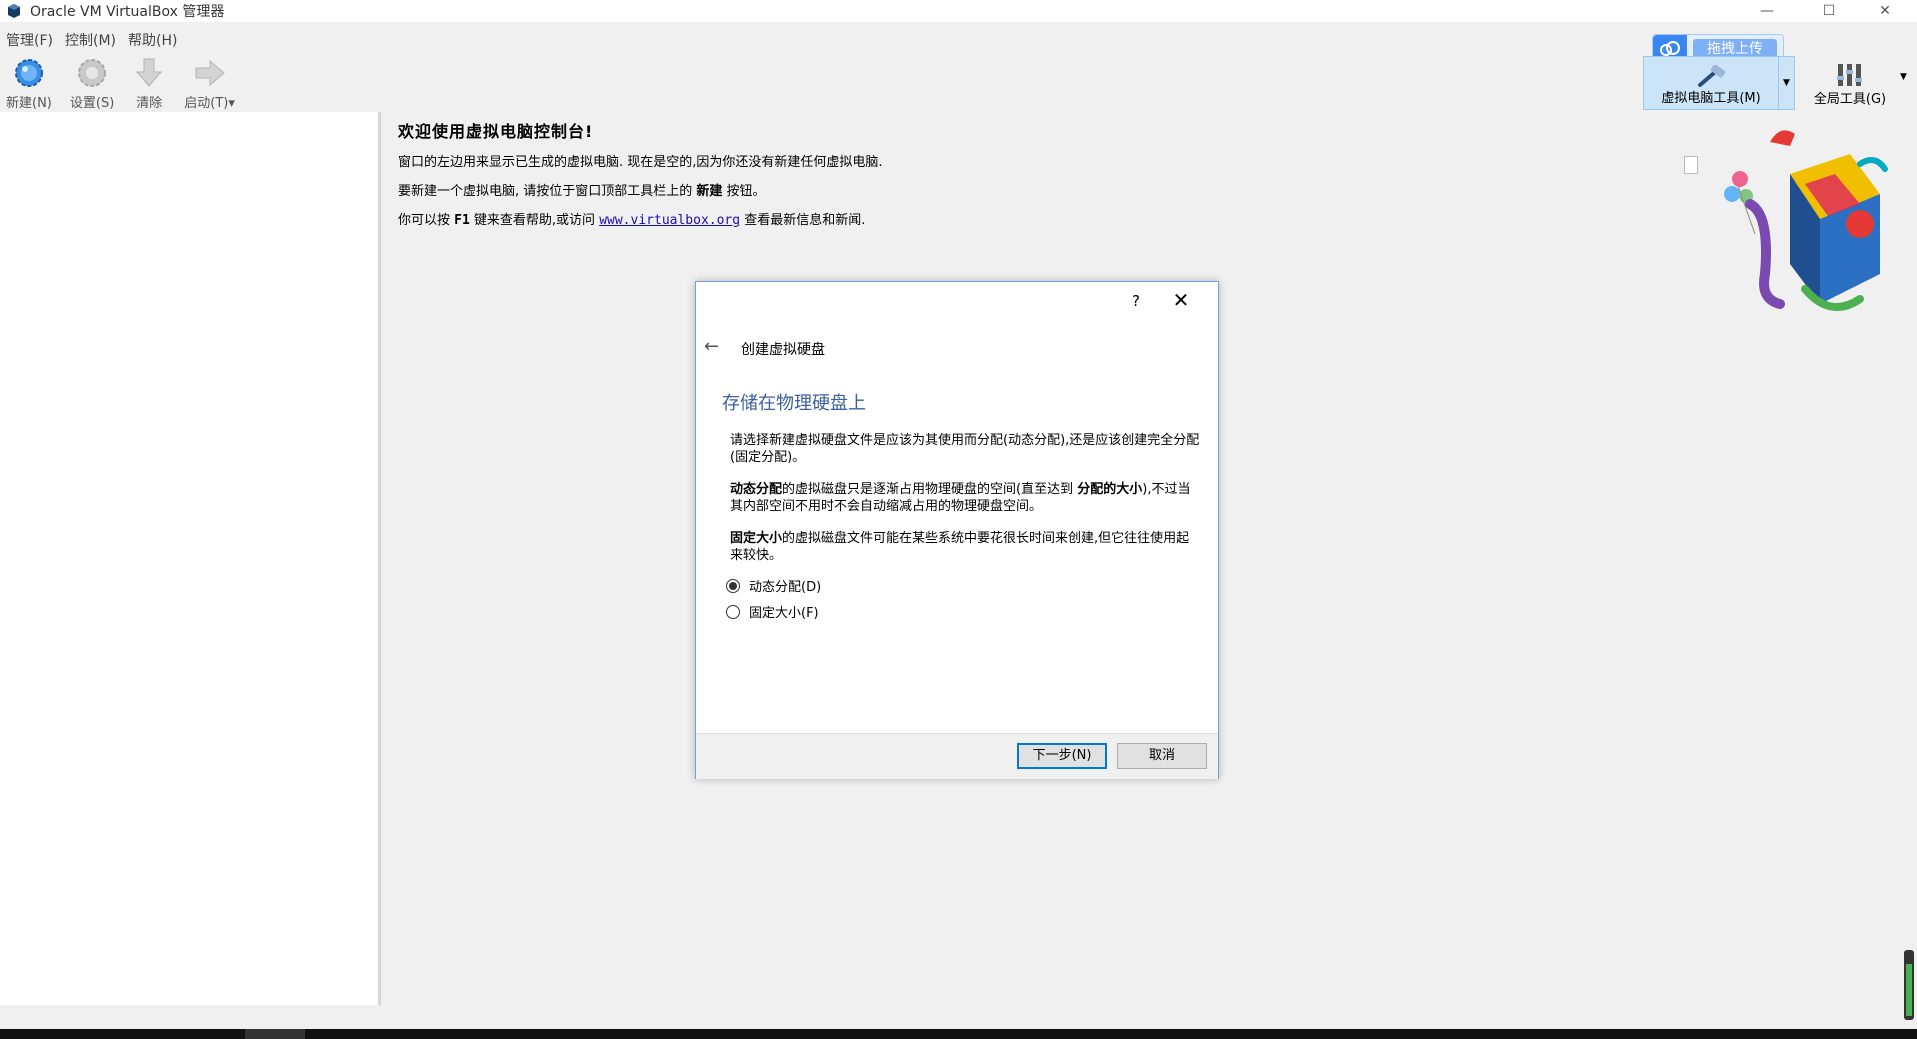 Image resolution: width=1917 pixels, height=1039 pixels. Describe the element at coordinates (127, 12) in the screenshot. I see `window-title: Oracle VM VirtualBox 管理器` at that location.